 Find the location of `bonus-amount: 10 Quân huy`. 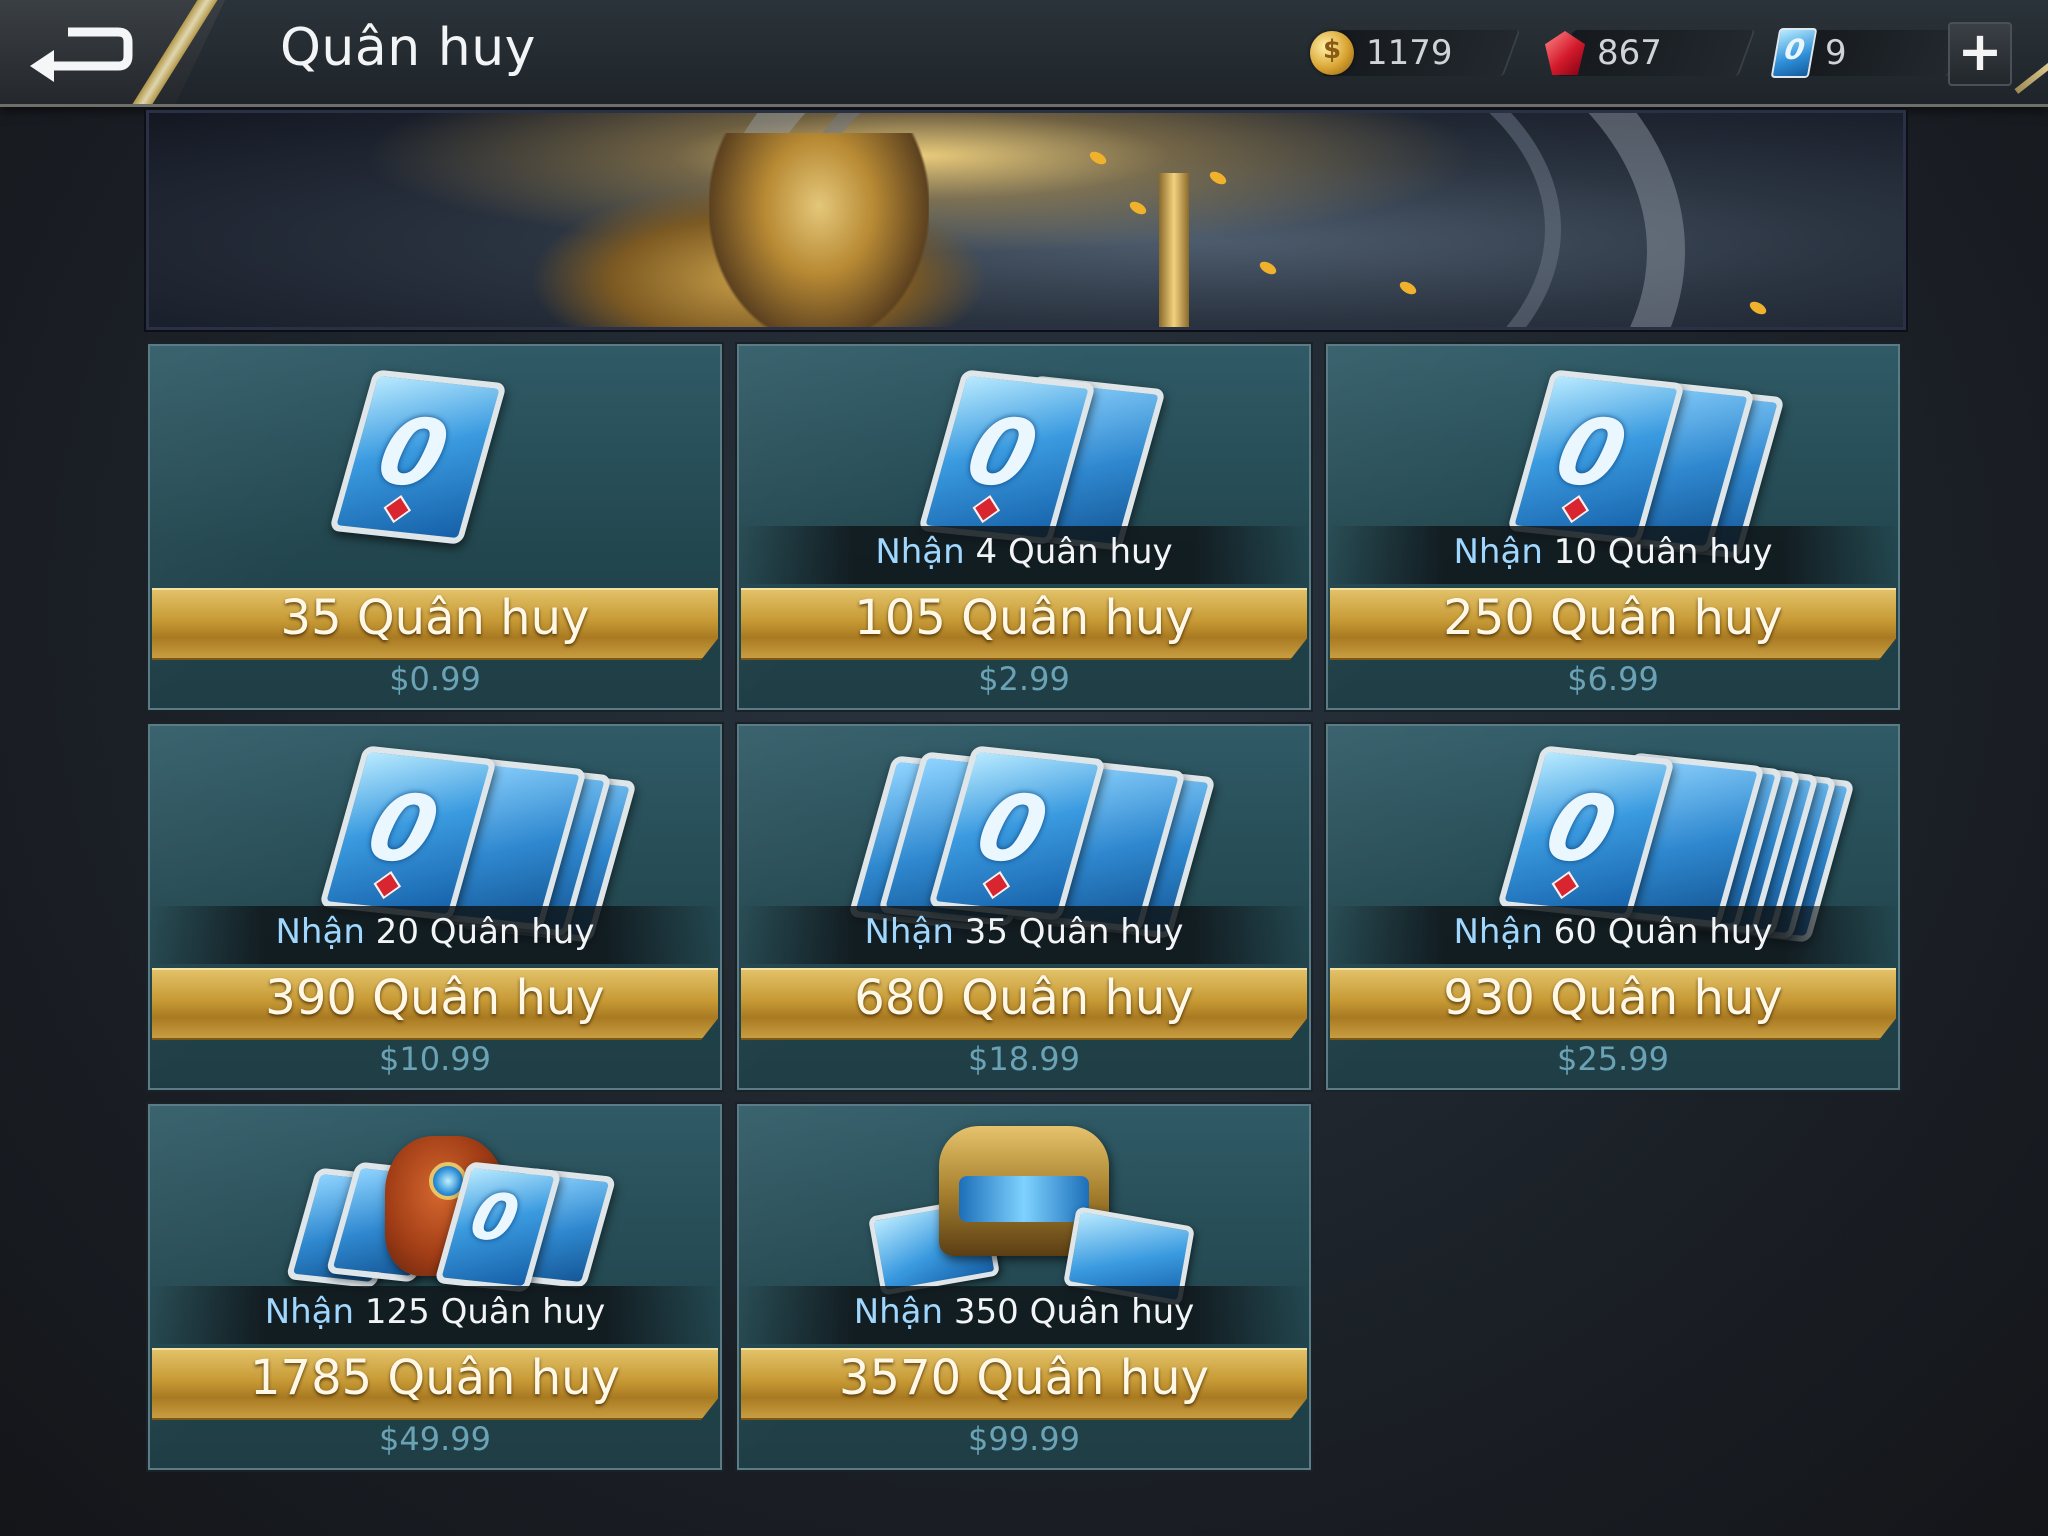

bonus-amount: 10 Quân huy is located at coordinates (1657, 552).